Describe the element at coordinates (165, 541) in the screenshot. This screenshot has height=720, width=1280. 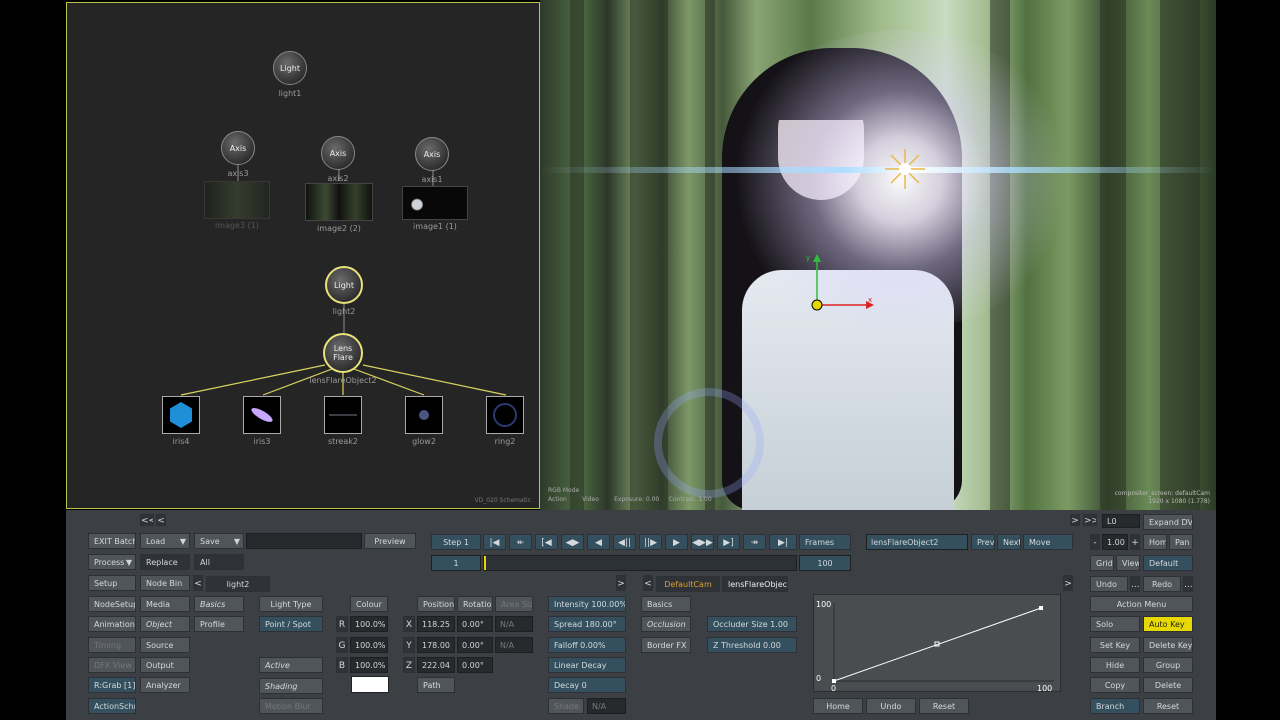
I see `load-button: Load ▼` at that location.